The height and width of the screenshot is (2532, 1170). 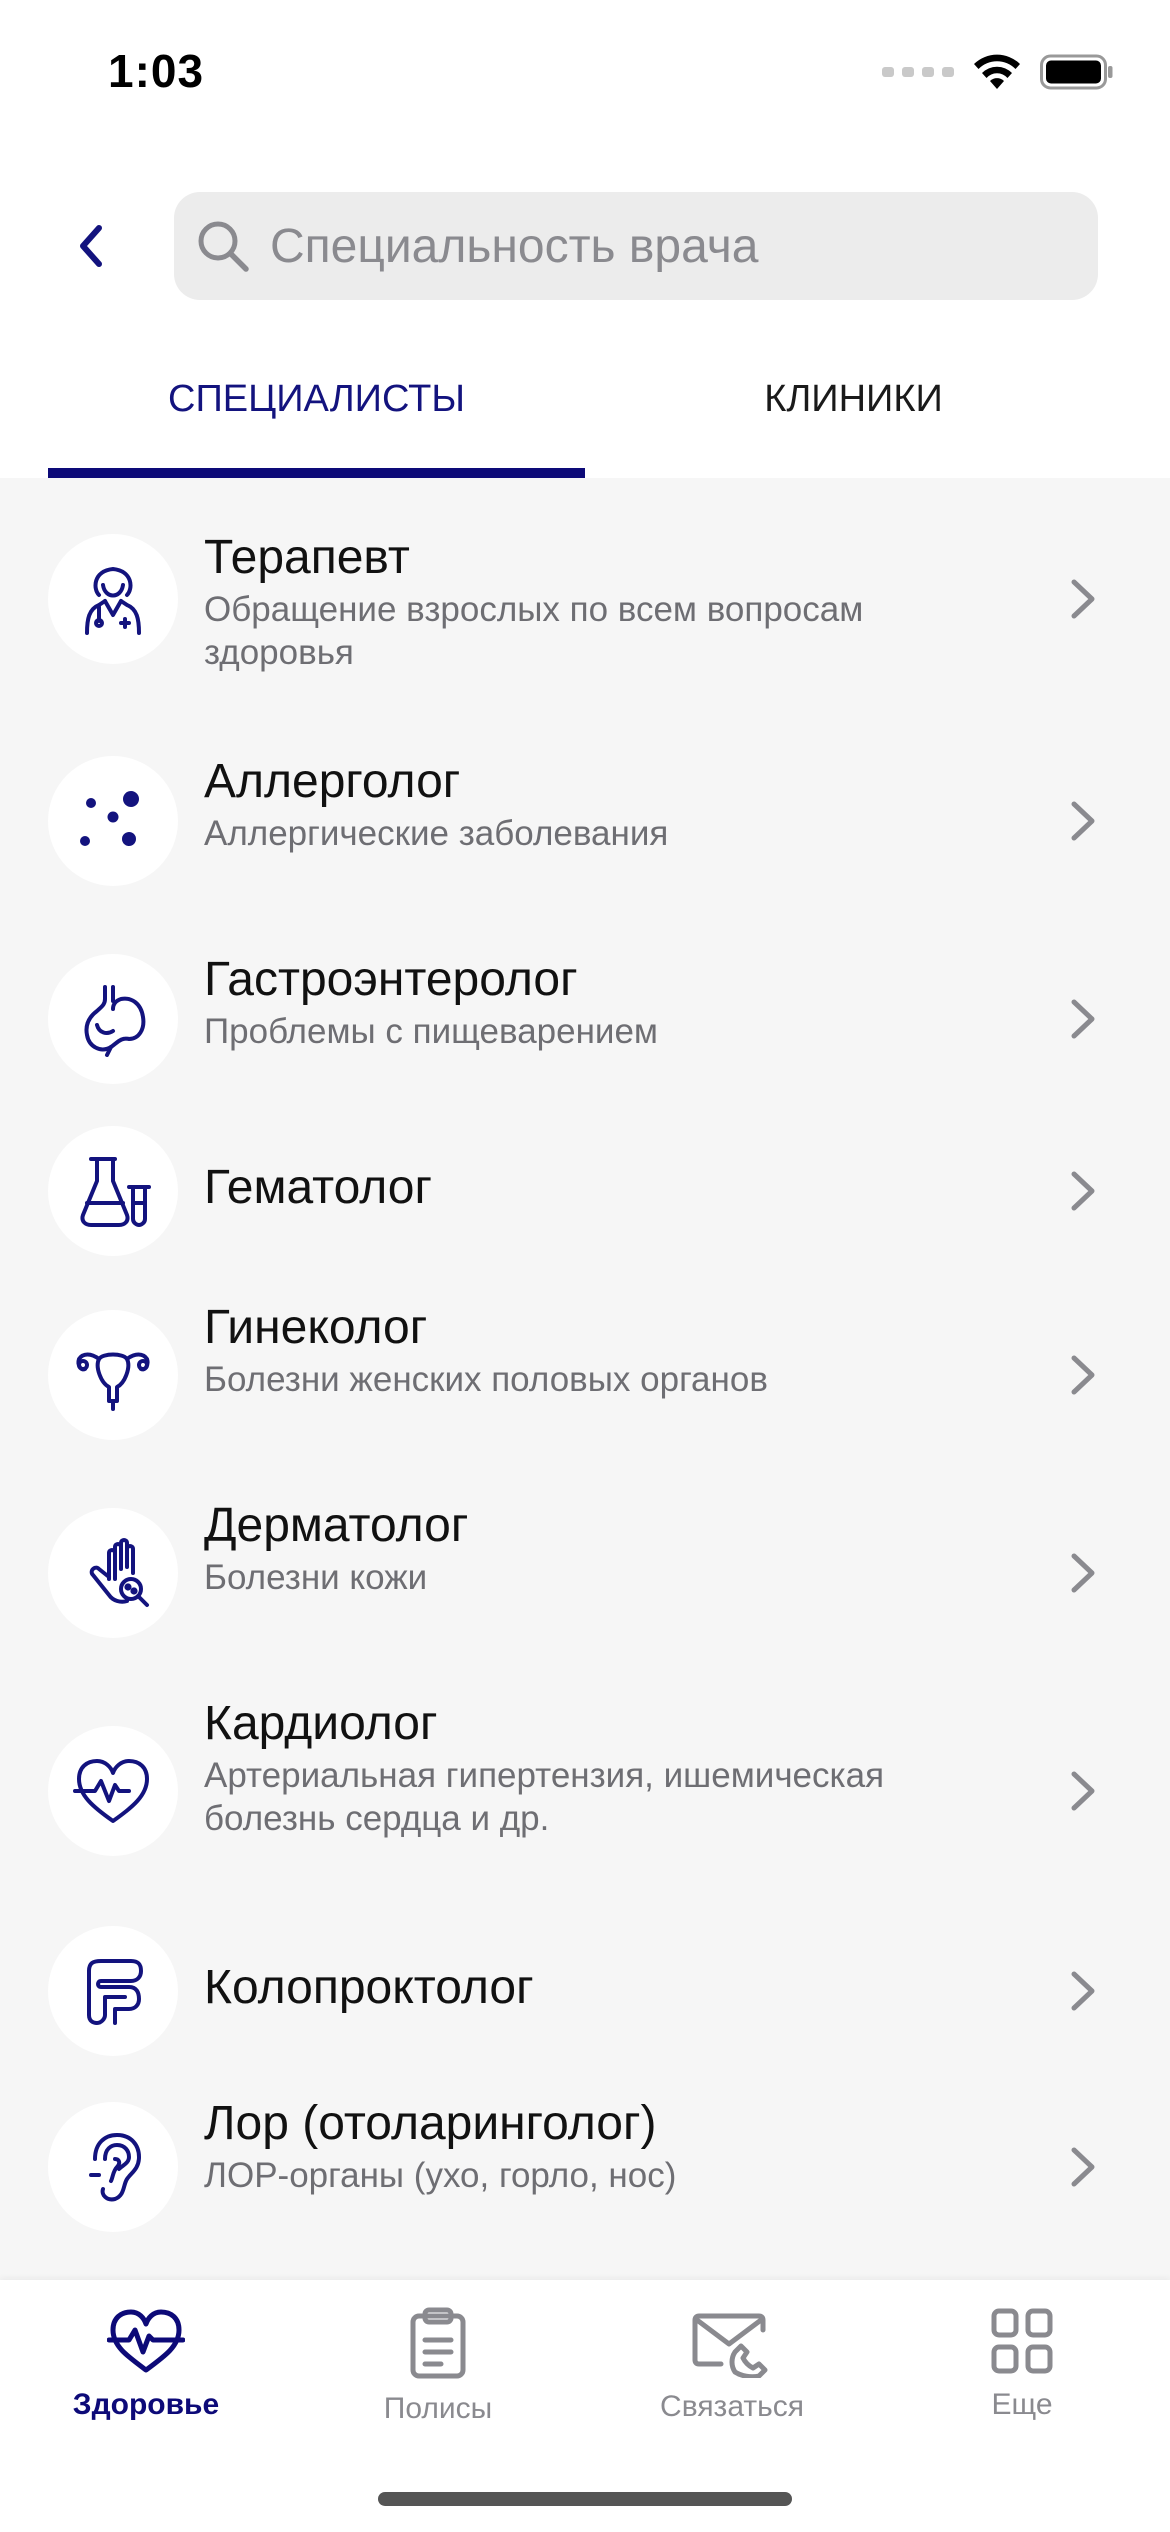 I want to click on tabbar-item-policies: Полисы, so click(x=438, y=2366).